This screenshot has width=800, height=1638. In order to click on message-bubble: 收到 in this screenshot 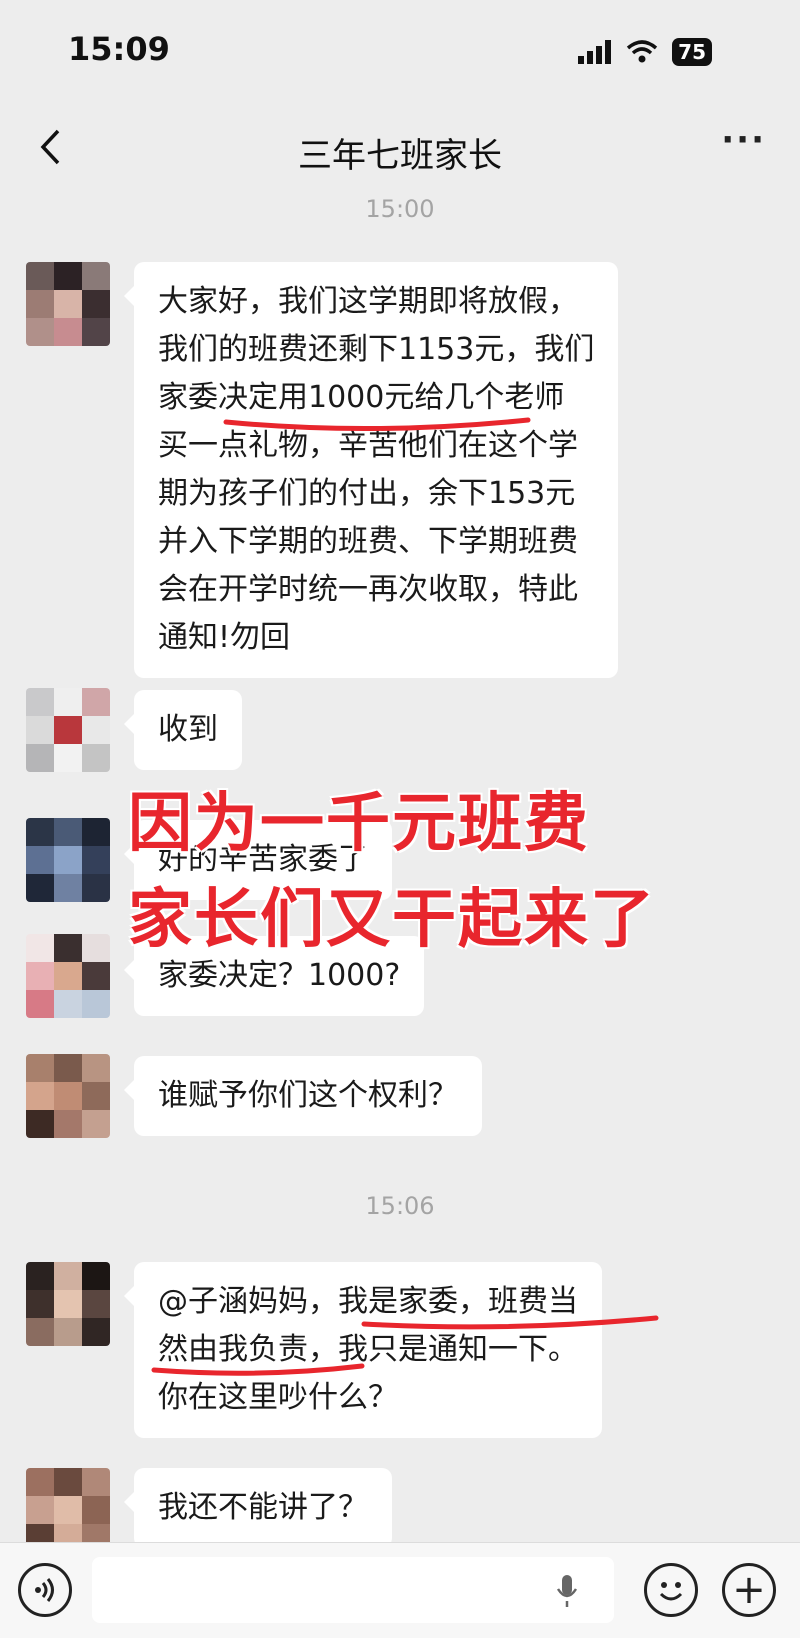, I will do `click(183, 730)`.